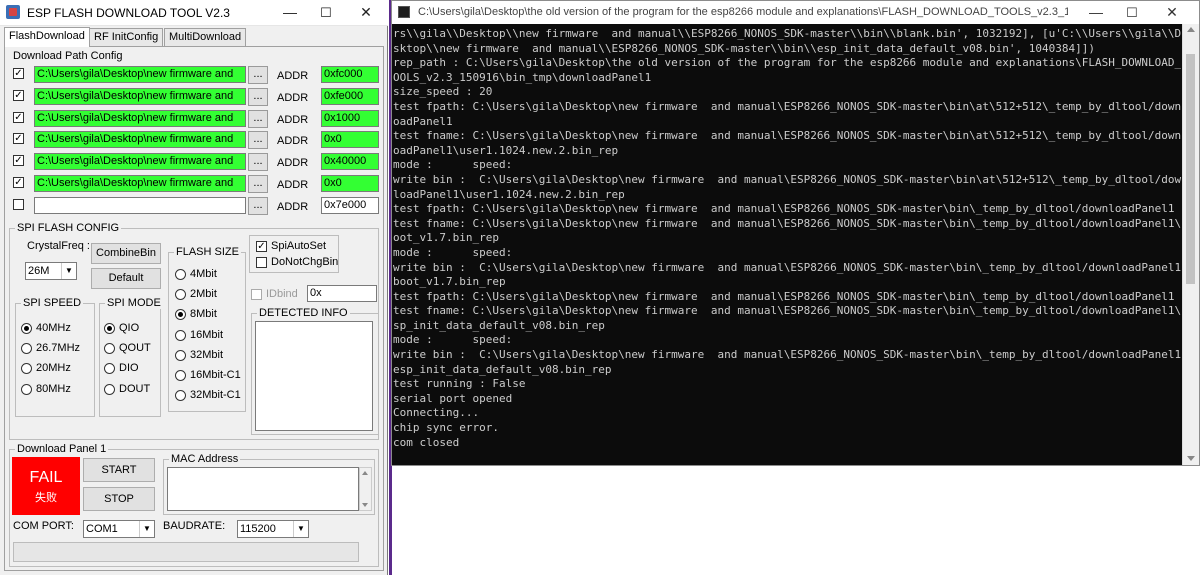 The image size is (1200, 575). I want to click on flash-size-option-label: 16Mbit, so click(207, 334).